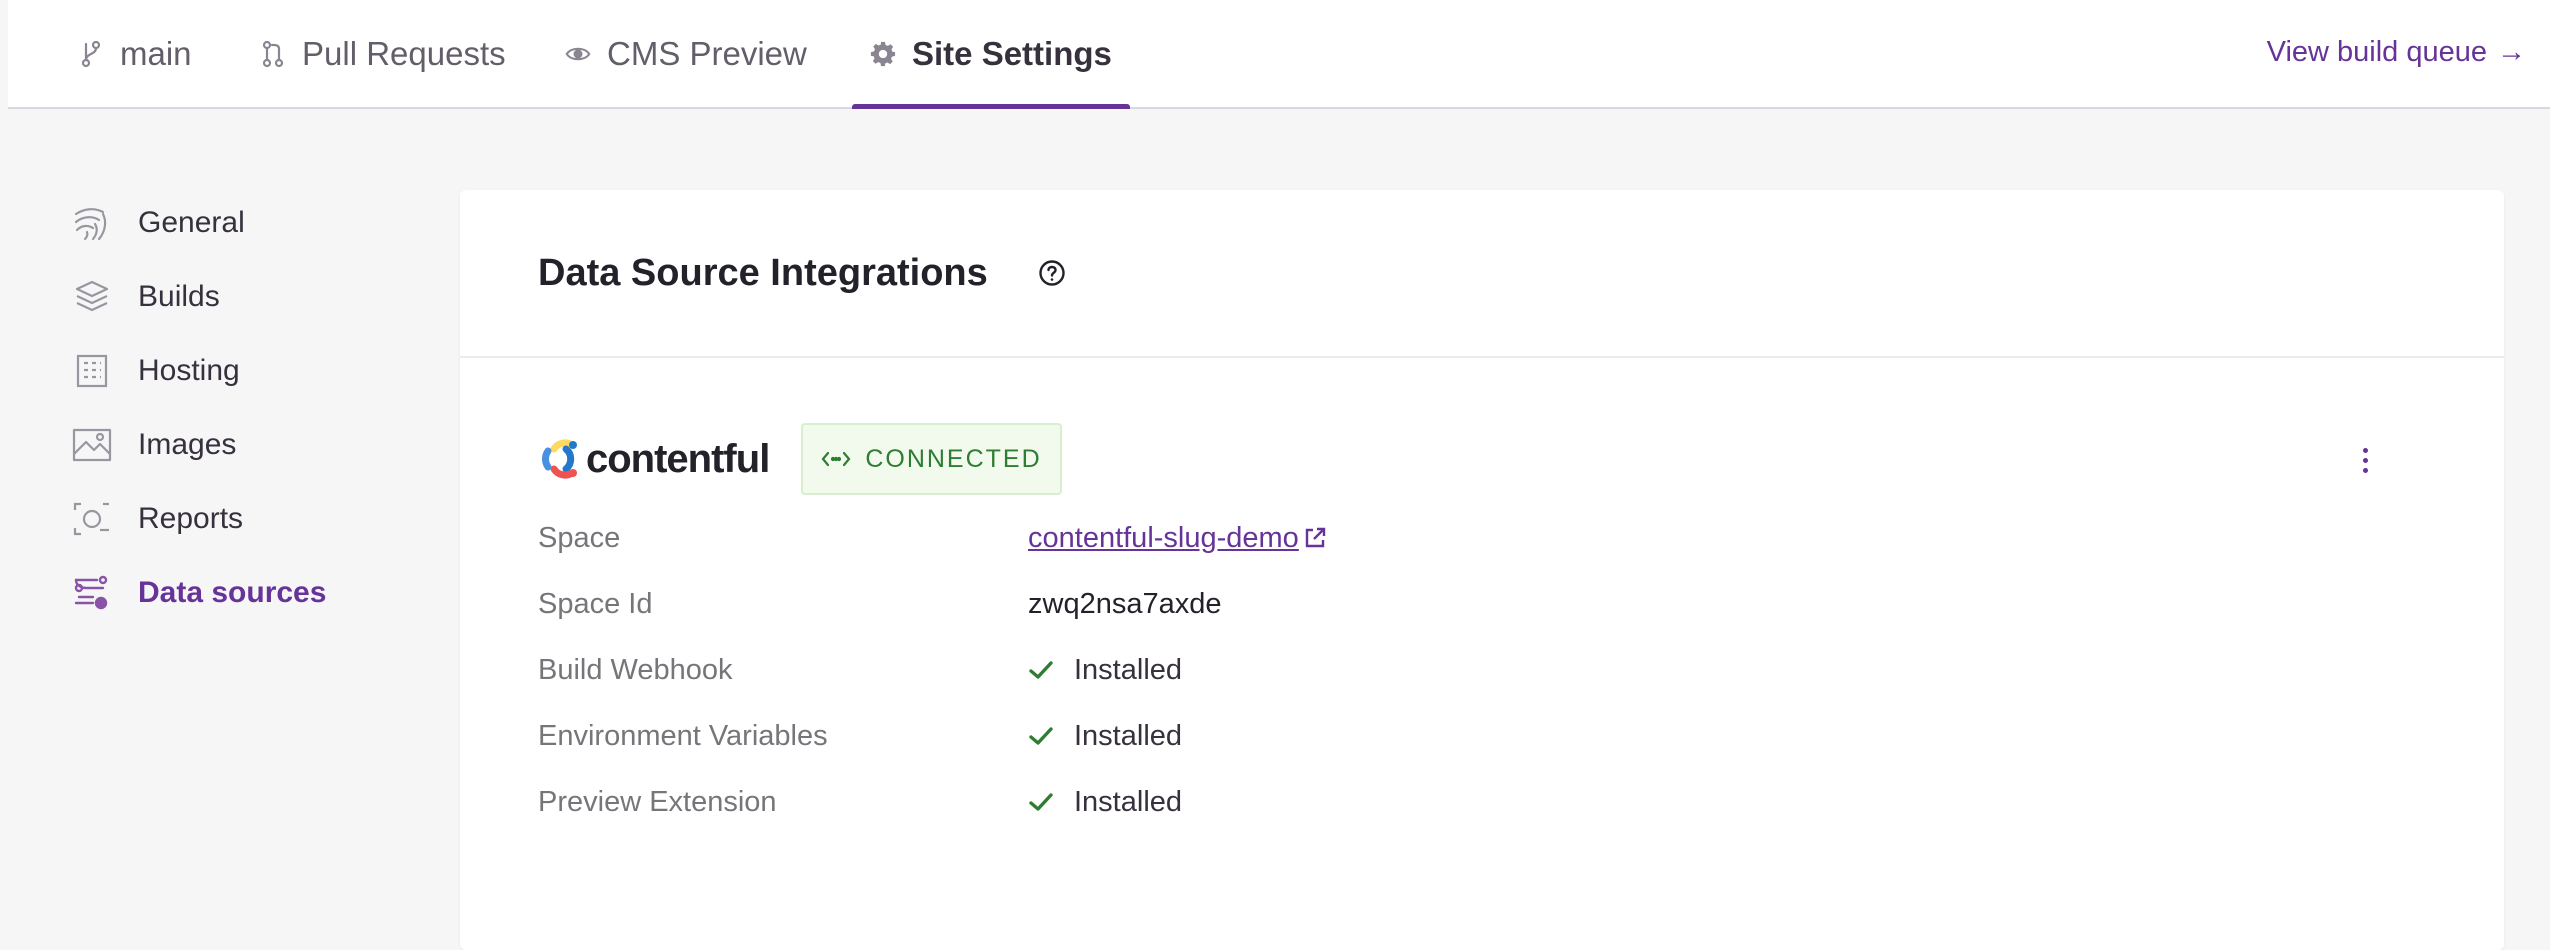  What do you see at coordinates (2511, 52) in the screenshot?
I see `arrow-right-icon: →` at bounding box center [2511, 52].